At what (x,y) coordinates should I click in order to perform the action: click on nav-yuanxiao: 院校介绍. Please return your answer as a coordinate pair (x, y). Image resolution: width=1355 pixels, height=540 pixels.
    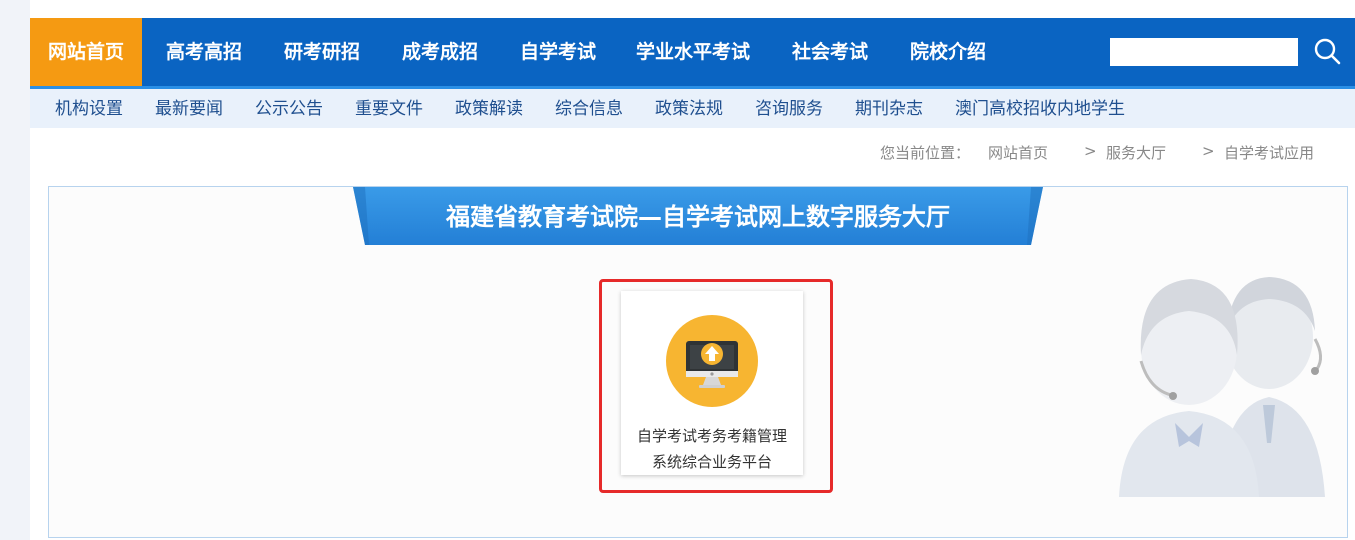
    Looking at the image, I should click on (948, 52).